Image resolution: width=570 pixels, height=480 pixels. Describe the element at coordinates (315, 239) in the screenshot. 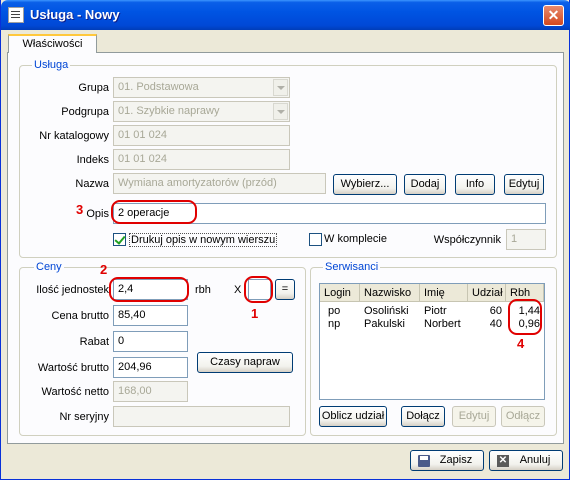

I see `wkomplecie-checkbox` at that location.